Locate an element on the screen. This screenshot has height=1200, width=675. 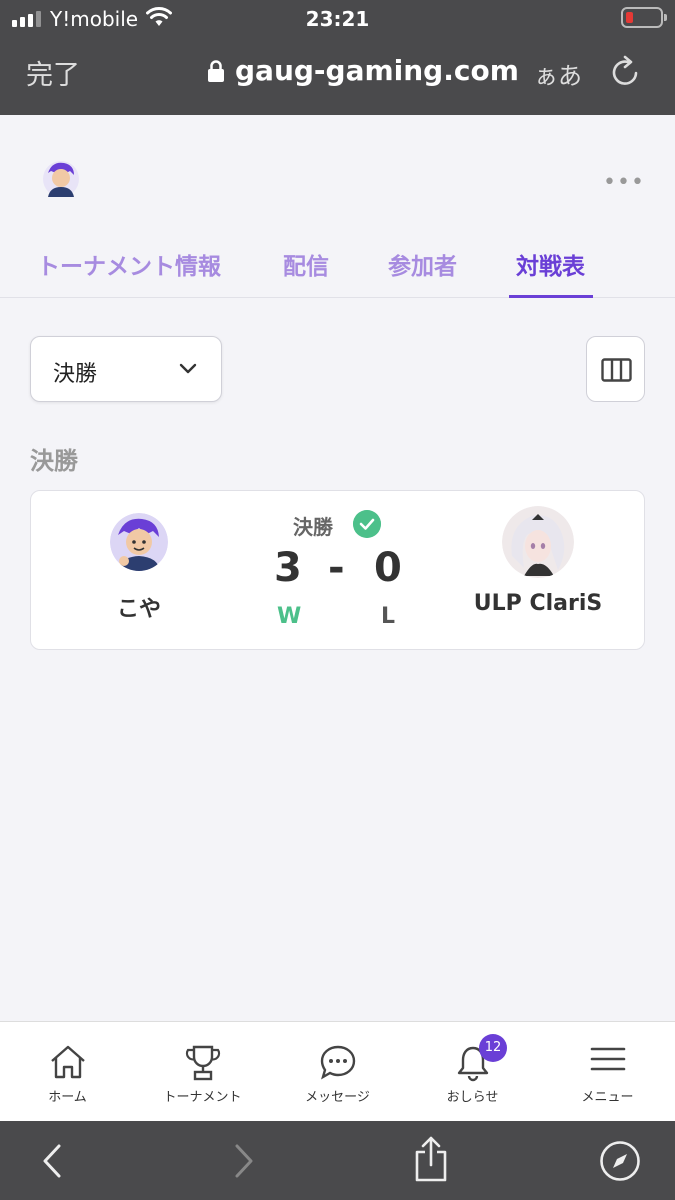
player-two-avatar is located at coordinates (538, 542).